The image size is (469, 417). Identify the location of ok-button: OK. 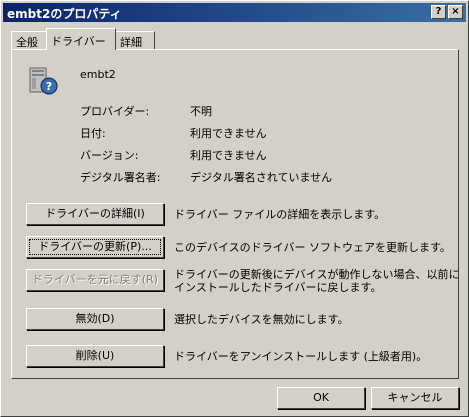
(321, 398).